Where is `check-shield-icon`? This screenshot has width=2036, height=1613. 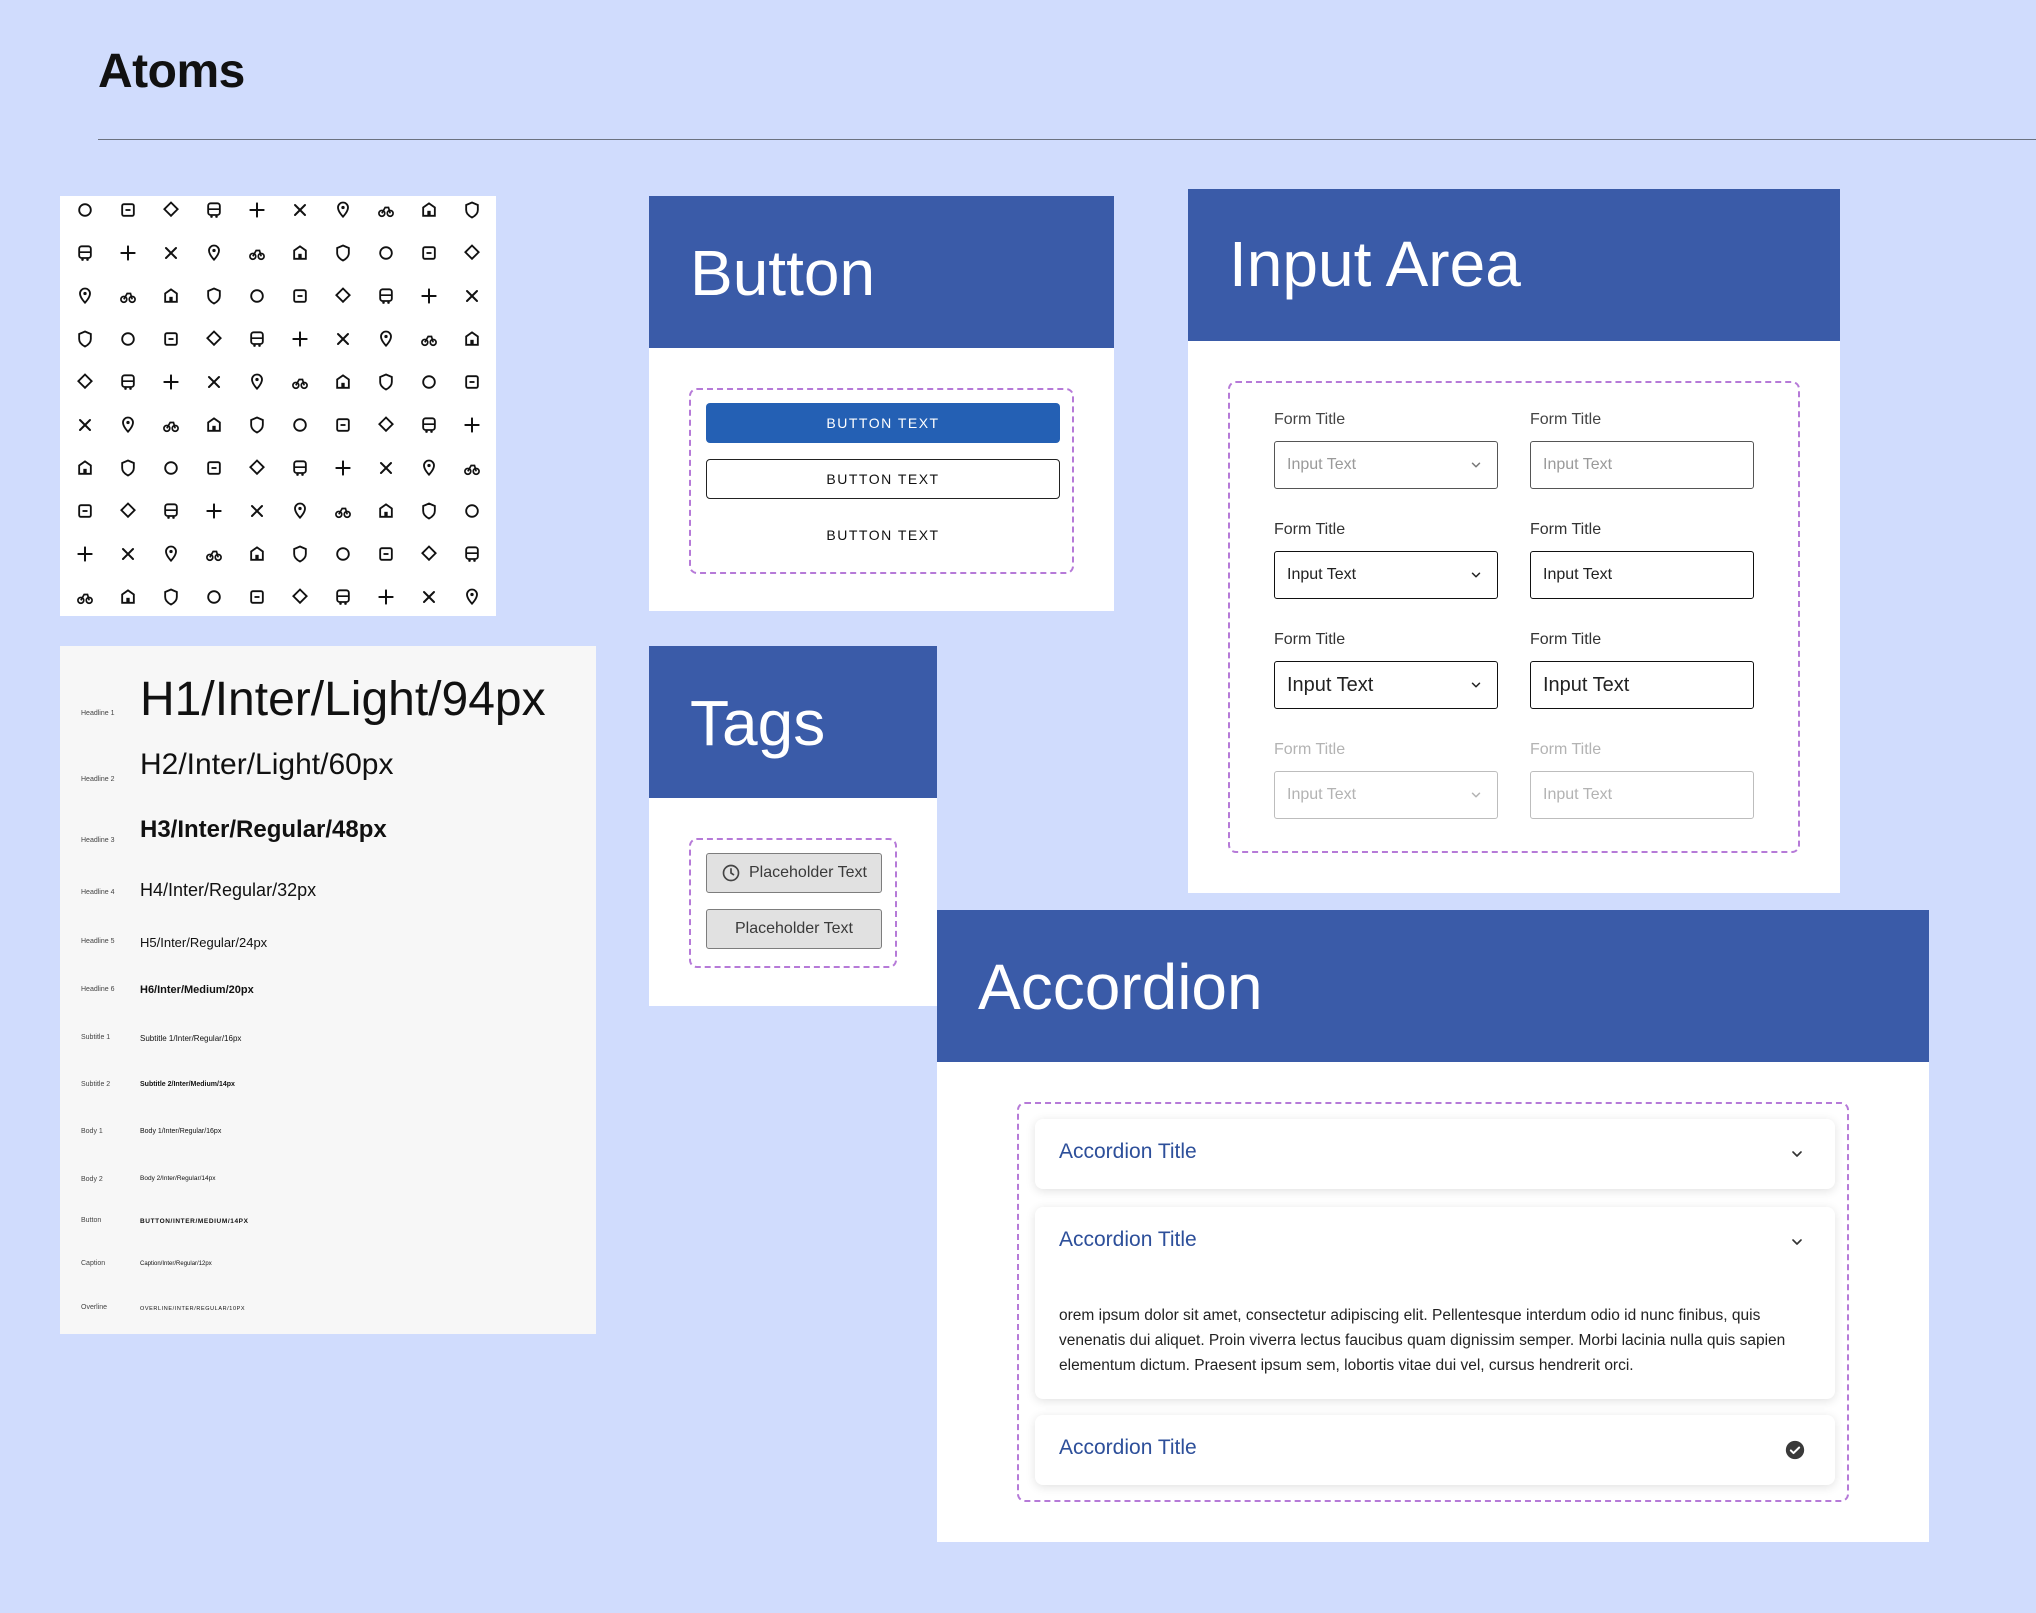 check-shield-icon is located at coordinates (128, 425).